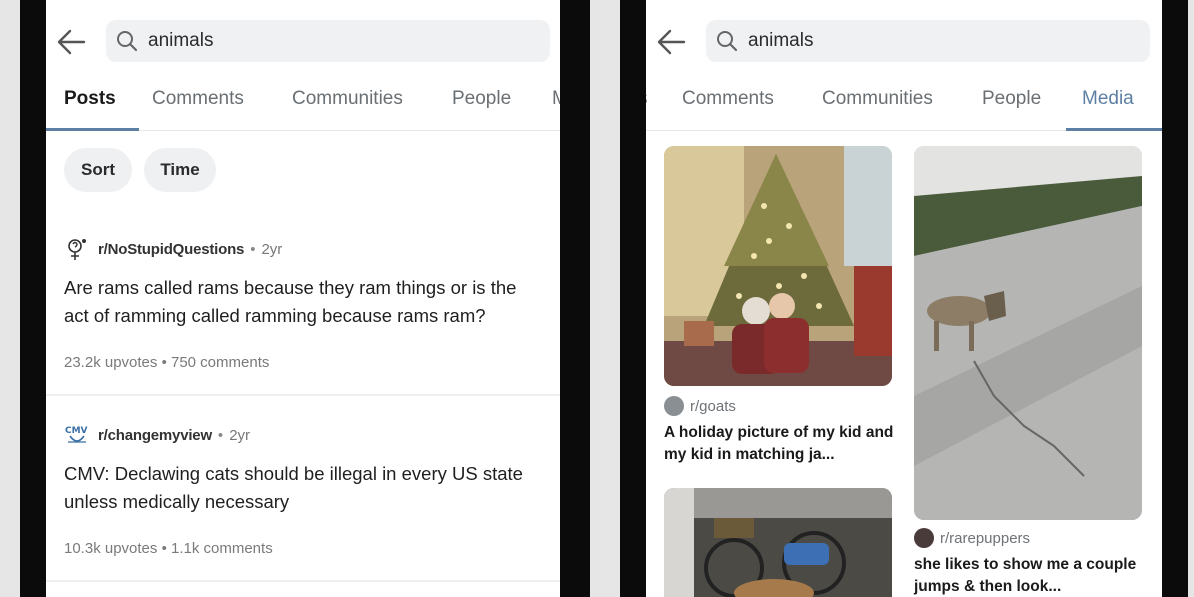 This screenshot has height=597, width=1194. I want to click on card-subreddit: r/rarepuppers, so click(985, 538).